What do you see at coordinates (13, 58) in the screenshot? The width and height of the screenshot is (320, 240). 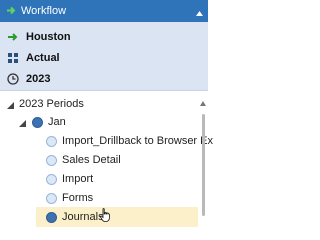 I see `scenario-grid-icon` at bounding box center [13, 58].